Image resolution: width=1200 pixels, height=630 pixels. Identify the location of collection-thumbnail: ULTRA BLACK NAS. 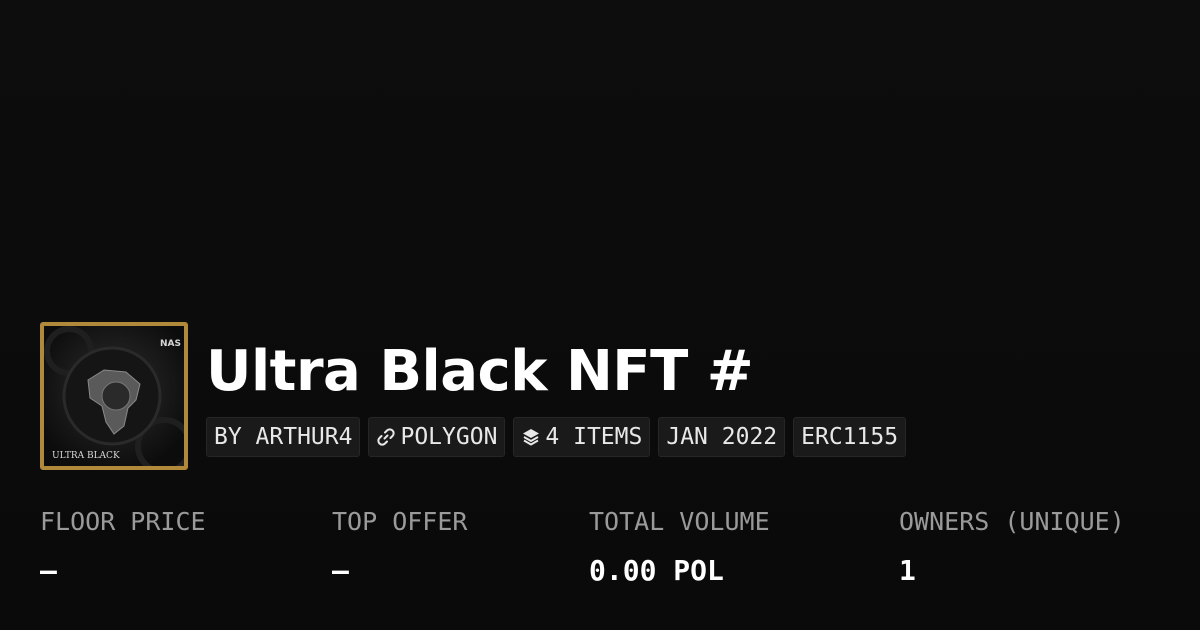
(114, 396).